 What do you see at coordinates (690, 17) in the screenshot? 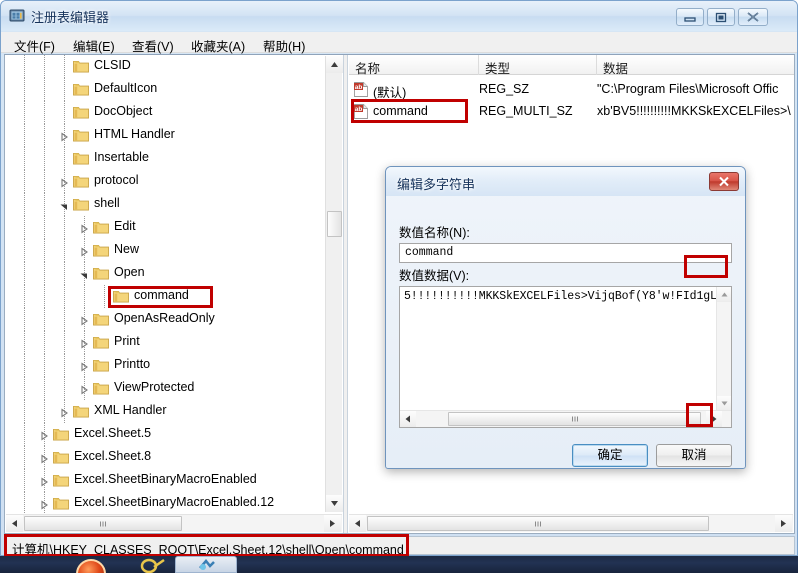
I see `minimize-button` at bounding box center [690, 17].